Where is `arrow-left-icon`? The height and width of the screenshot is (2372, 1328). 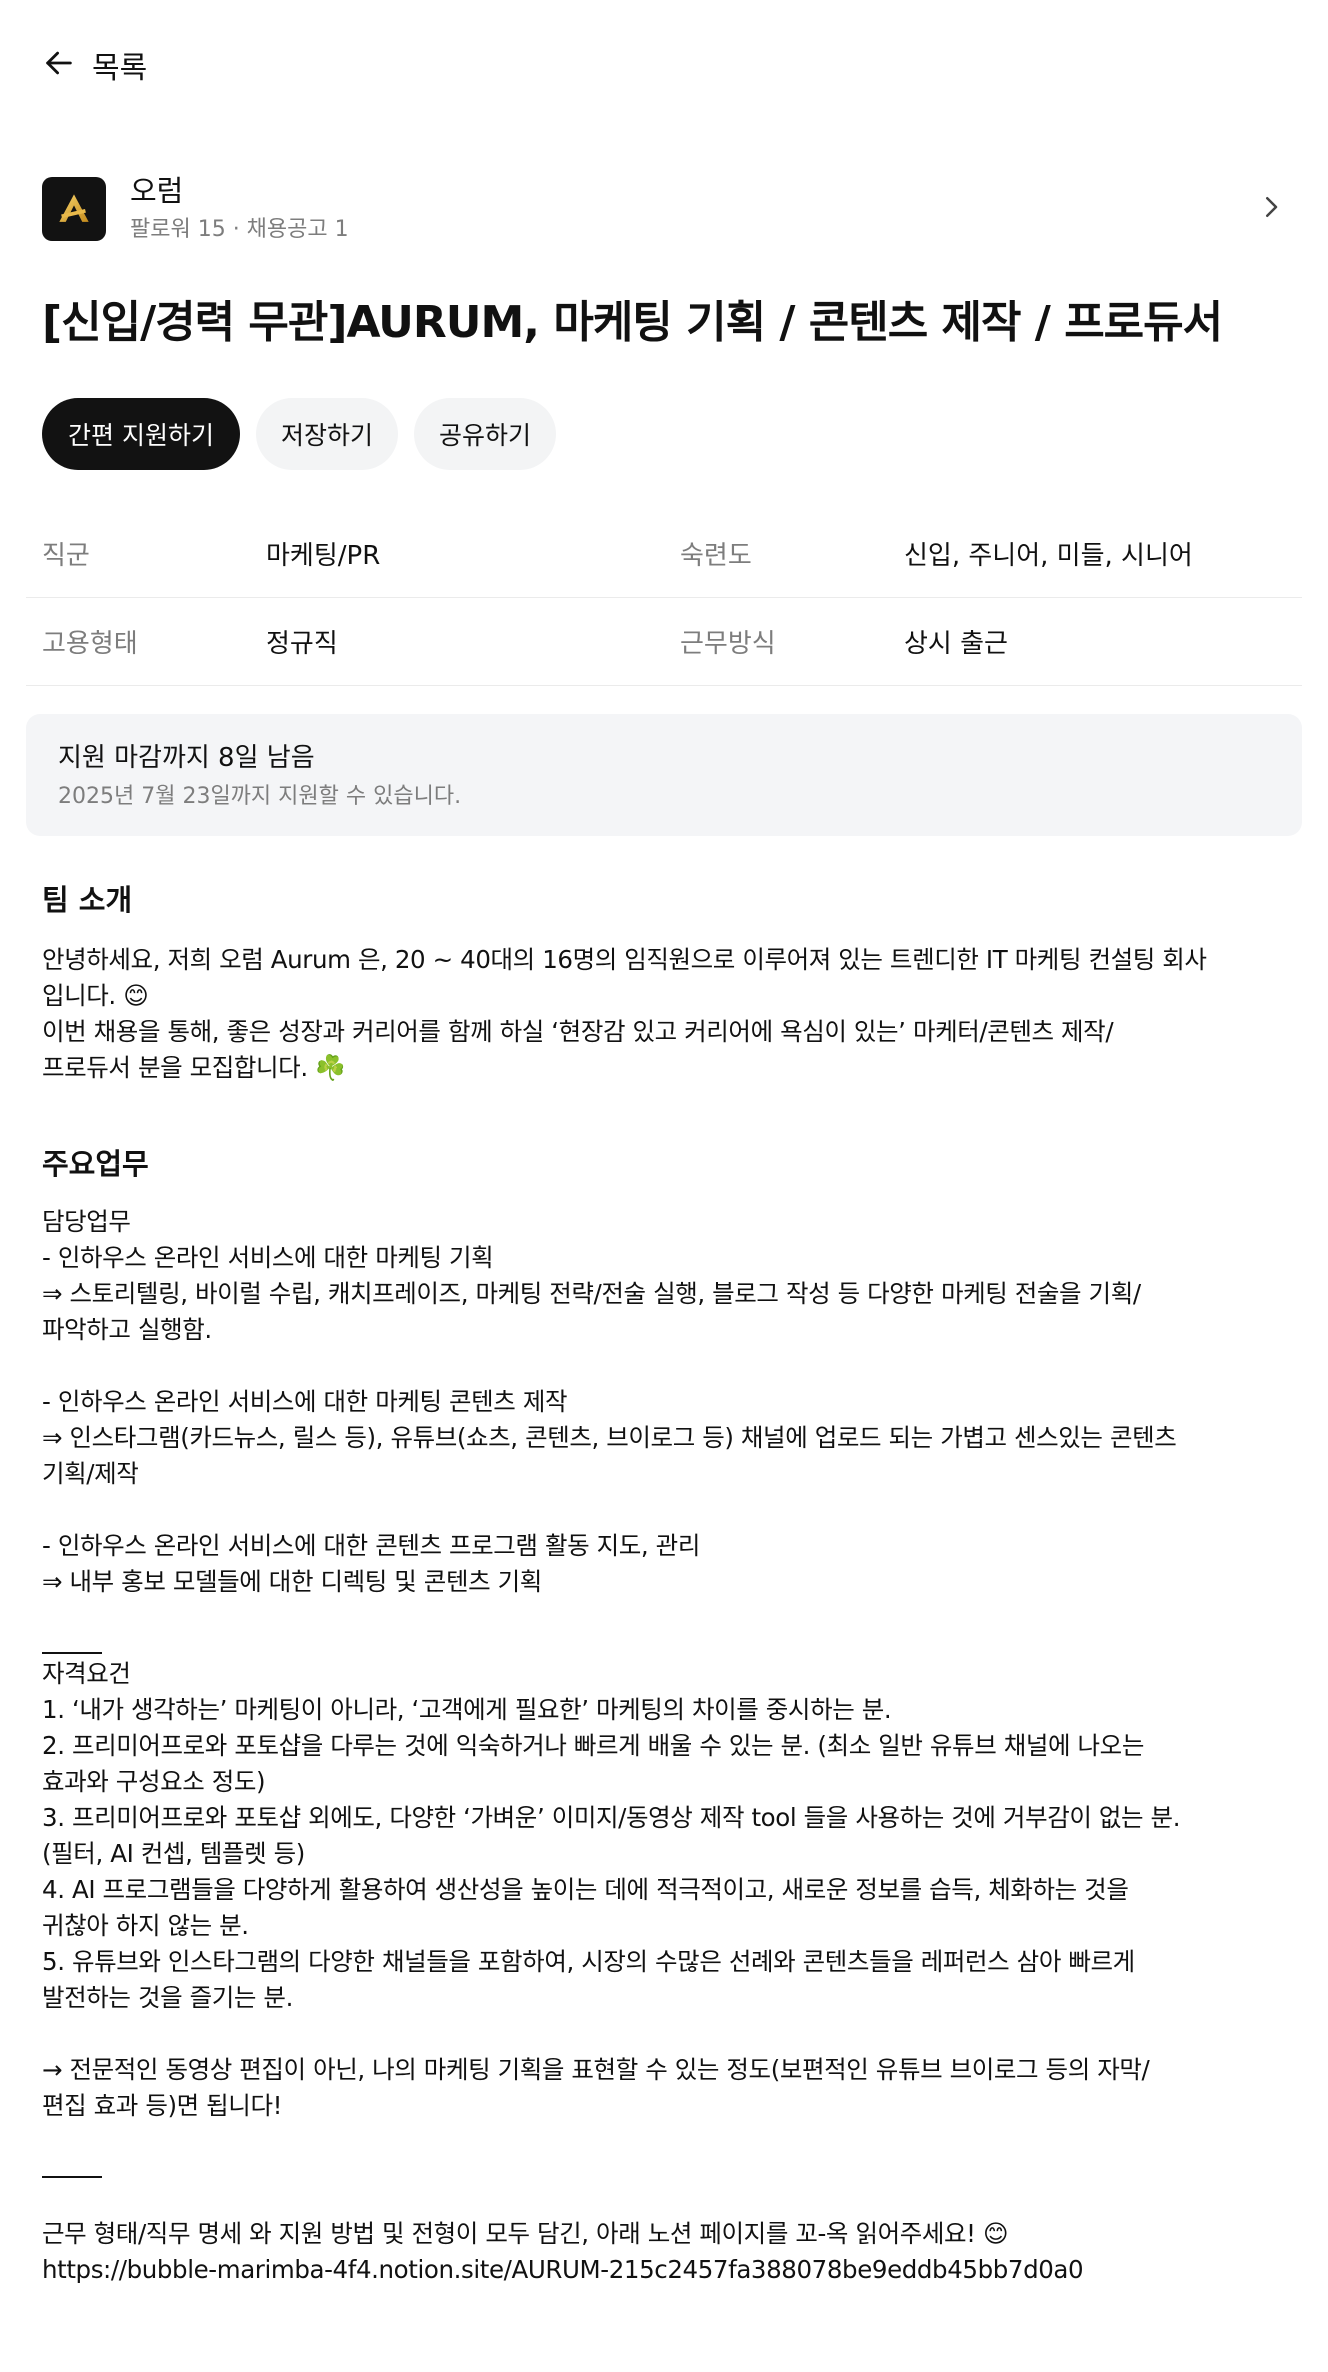
arrow-left-icon is located at coordinates (59, 65).